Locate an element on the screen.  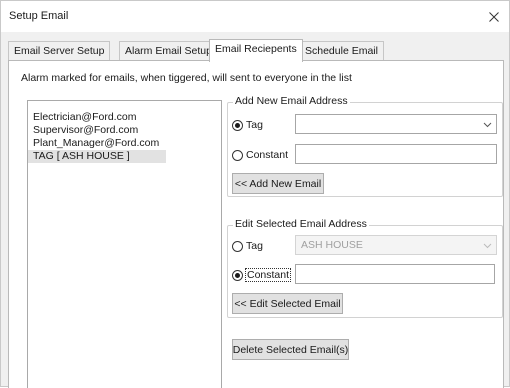
edit-tag-radio-button is located at coordinates (237, 246).